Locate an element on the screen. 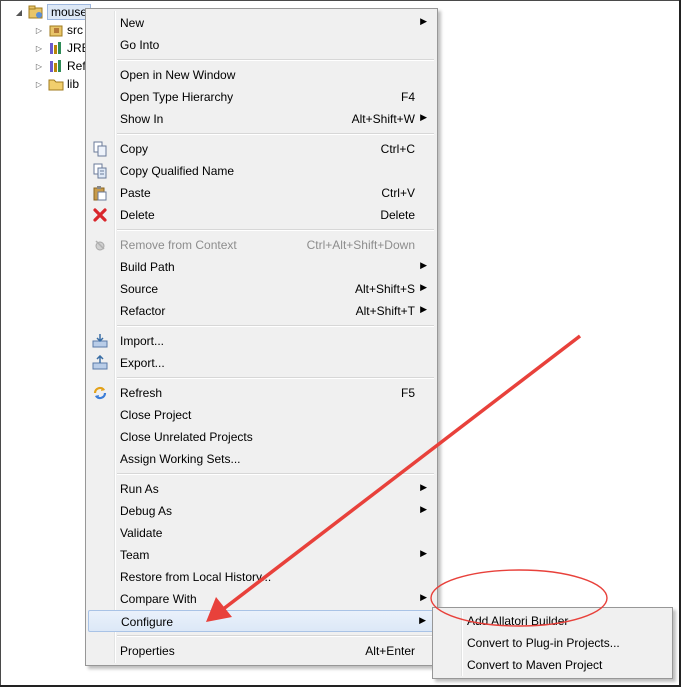  menu-item-run-as: Run As ▶ is located at coordinates (261, 489).